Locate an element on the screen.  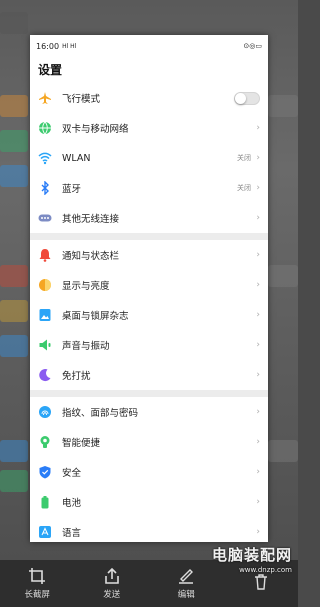
shield-icon is located at coordinates (45, 472).